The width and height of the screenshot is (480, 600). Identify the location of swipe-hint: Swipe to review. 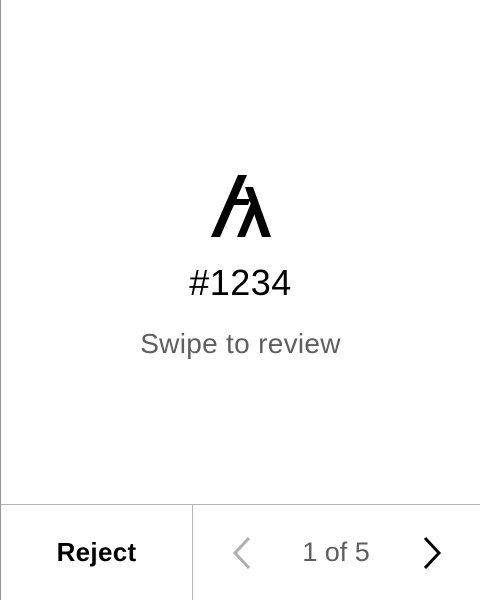
(240, 343).